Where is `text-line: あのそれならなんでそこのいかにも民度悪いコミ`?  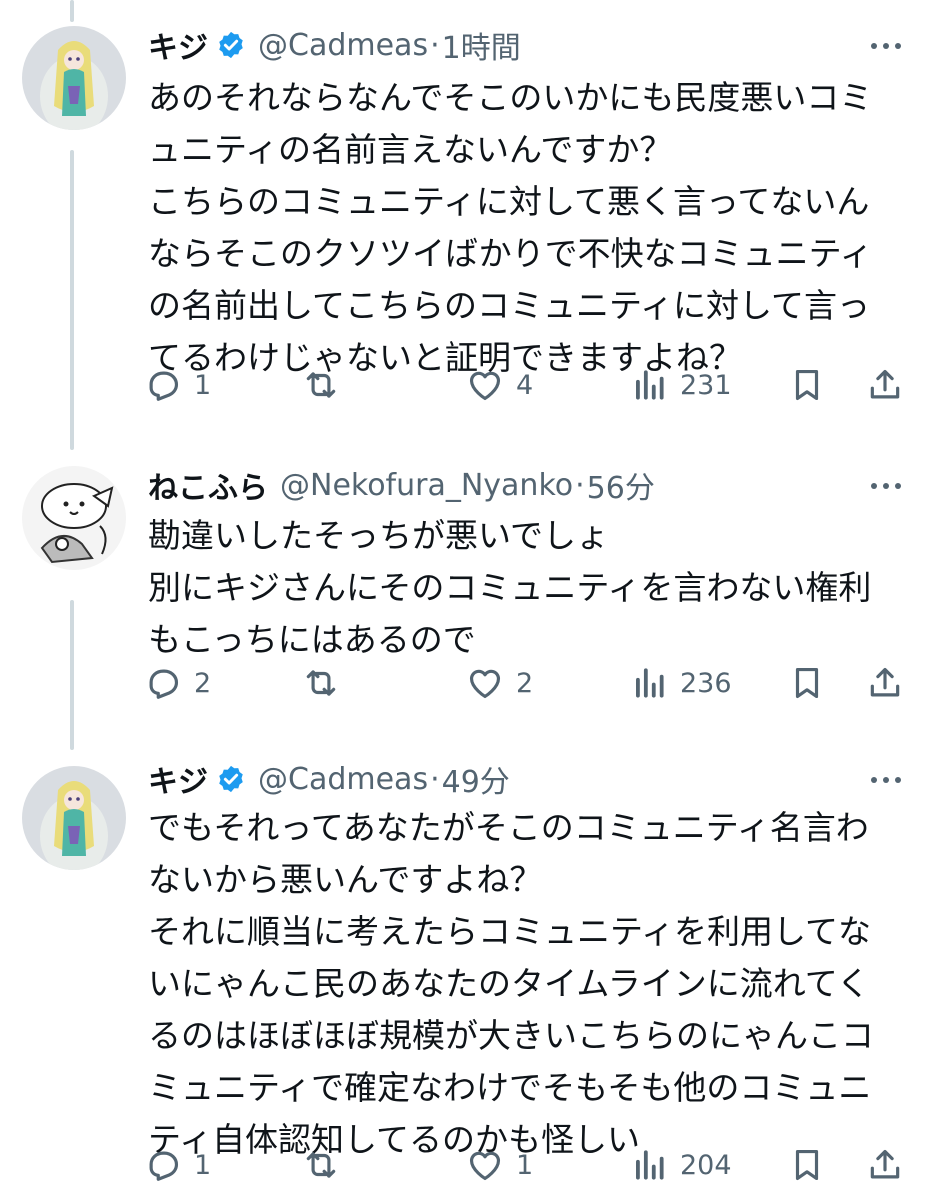
text-line: あのそれならなんでそこのいかにも民度悪いコミ is located at coordinates (510, 97).